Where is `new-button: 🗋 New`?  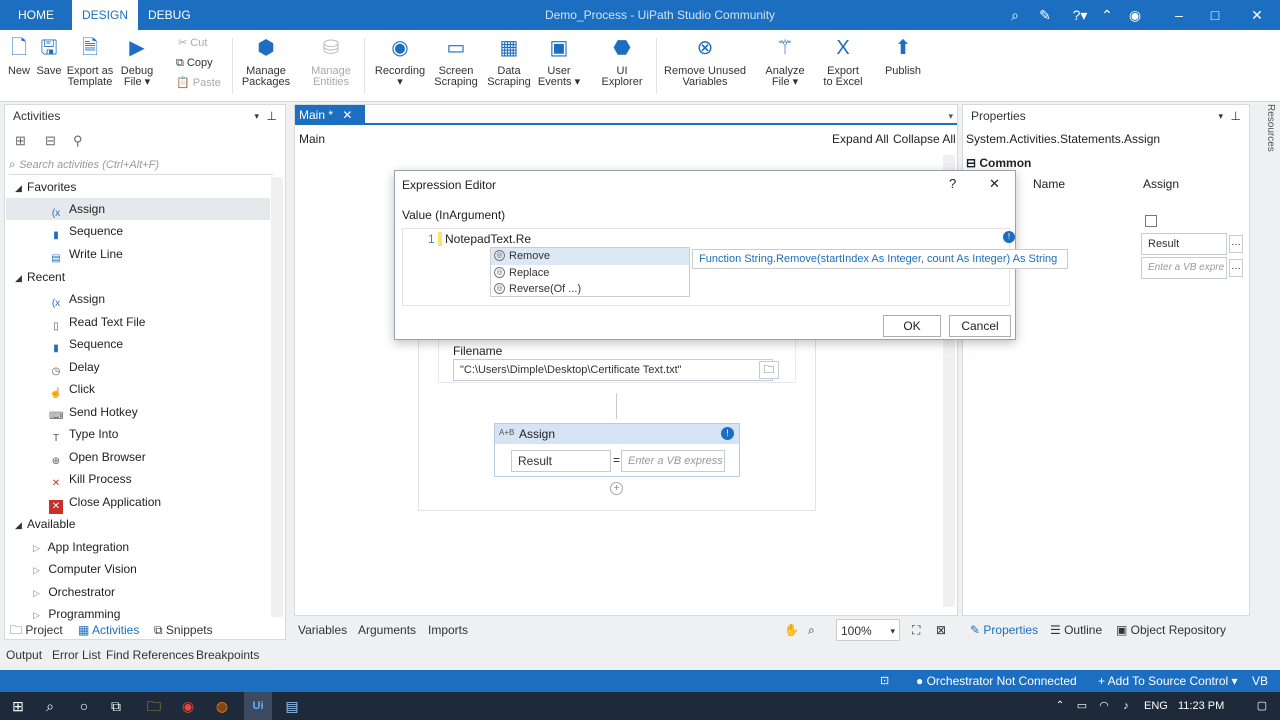 new-button: 🗋 New is located at coordinates (19, 55).